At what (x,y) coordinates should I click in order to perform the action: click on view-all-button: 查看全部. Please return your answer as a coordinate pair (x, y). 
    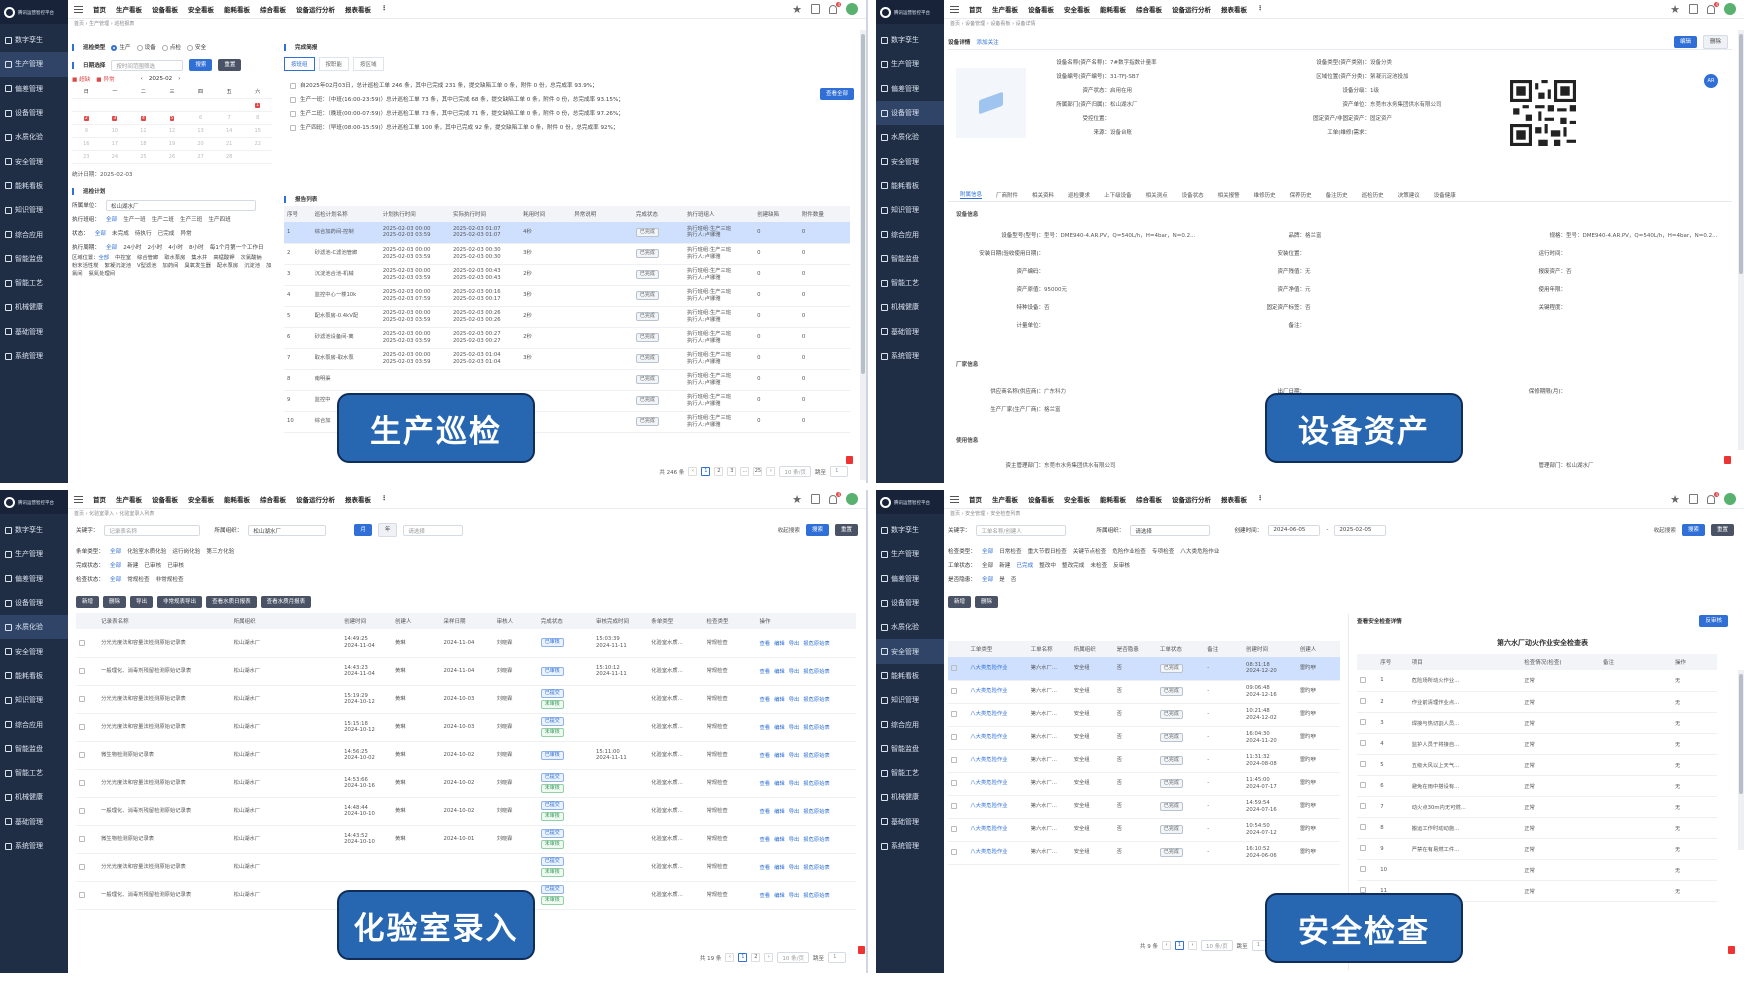
    Looking at the image, I should click on (836, 94).